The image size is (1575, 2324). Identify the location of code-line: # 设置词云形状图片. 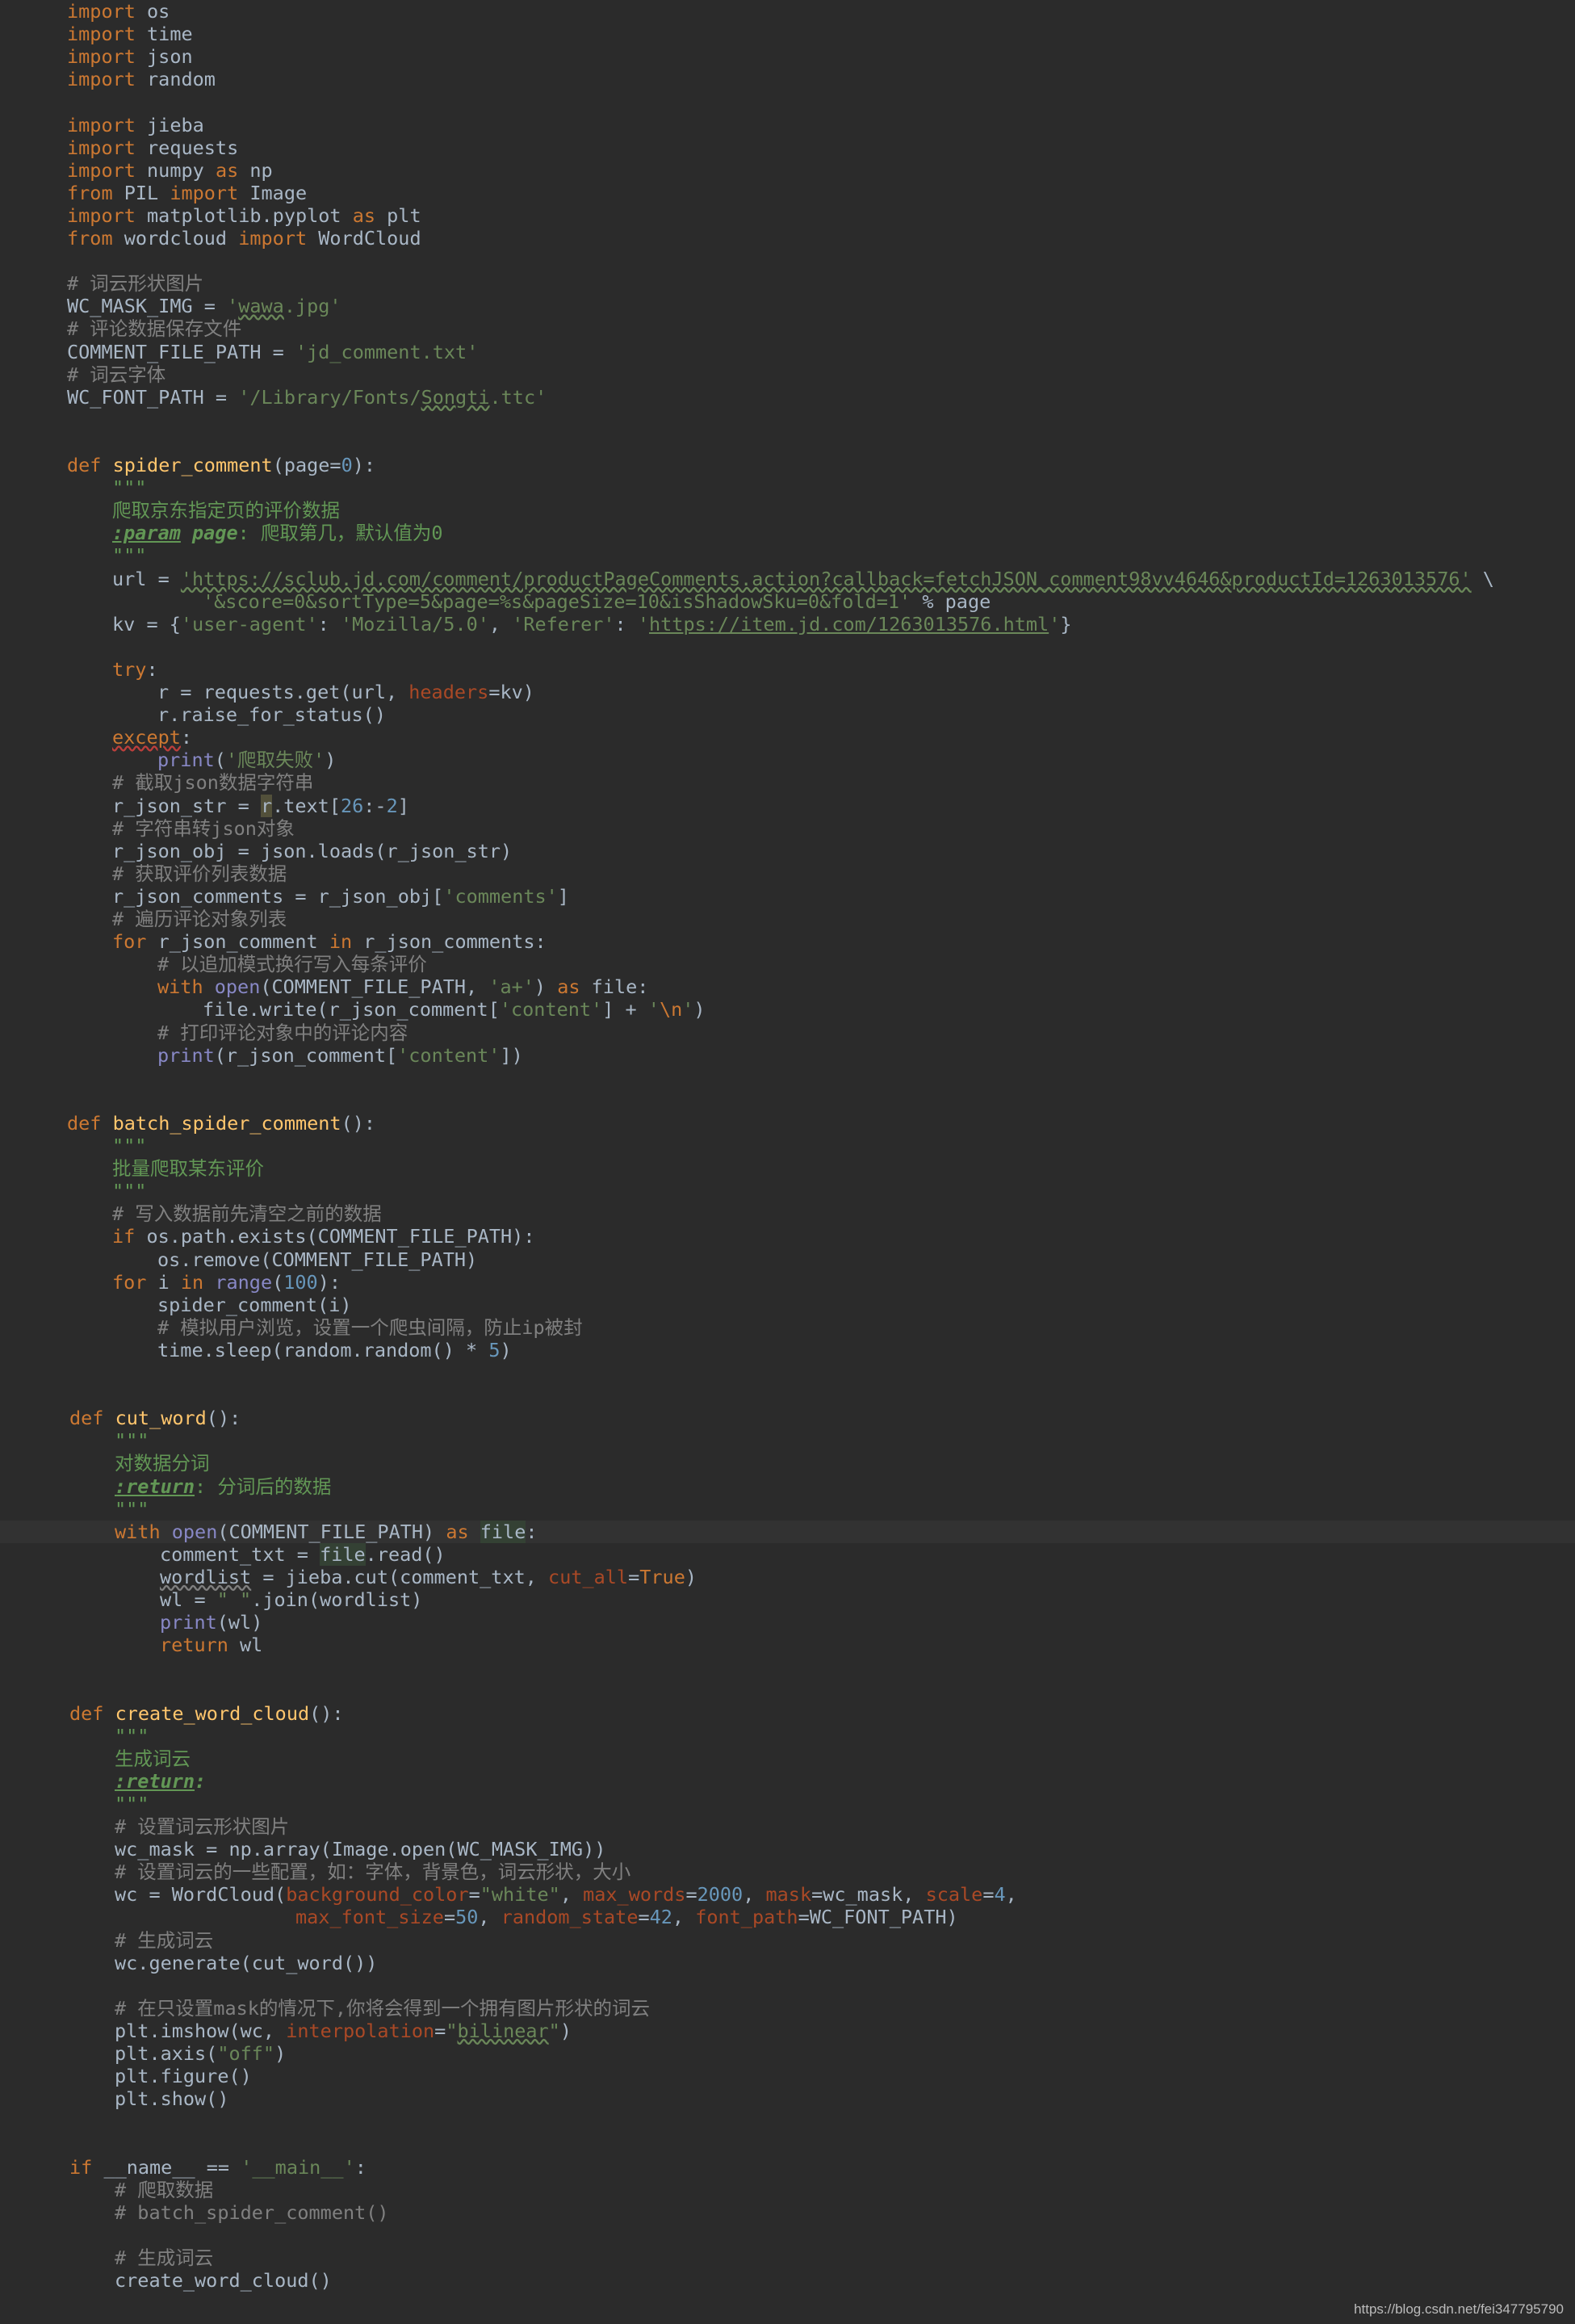
(787, 1826).